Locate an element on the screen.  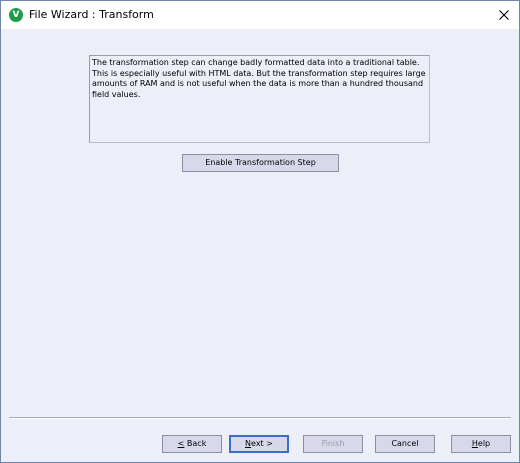
title-bar: V File Wizard : Transform is located at coordinates (260, 15).